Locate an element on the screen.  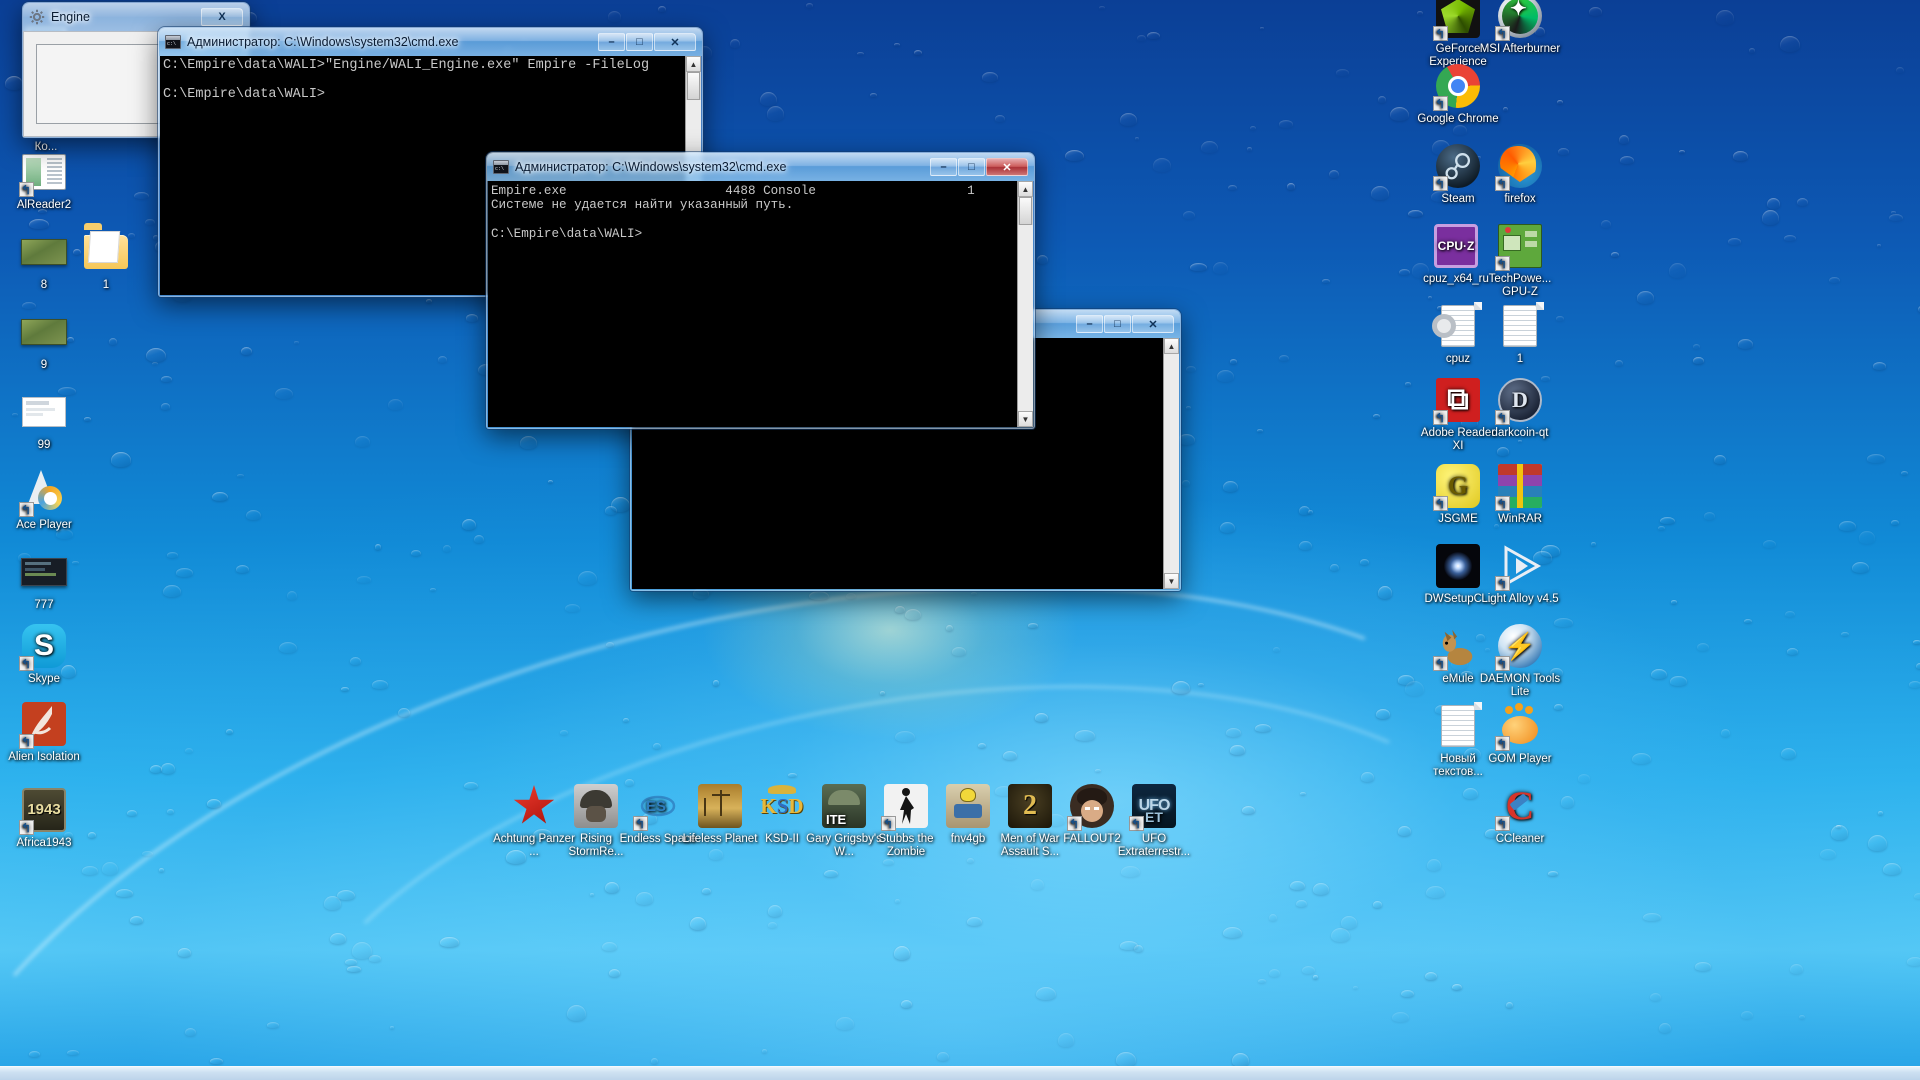
daemon-tools-lite-icon: ⚡ is located at coordinates (1519, 646).